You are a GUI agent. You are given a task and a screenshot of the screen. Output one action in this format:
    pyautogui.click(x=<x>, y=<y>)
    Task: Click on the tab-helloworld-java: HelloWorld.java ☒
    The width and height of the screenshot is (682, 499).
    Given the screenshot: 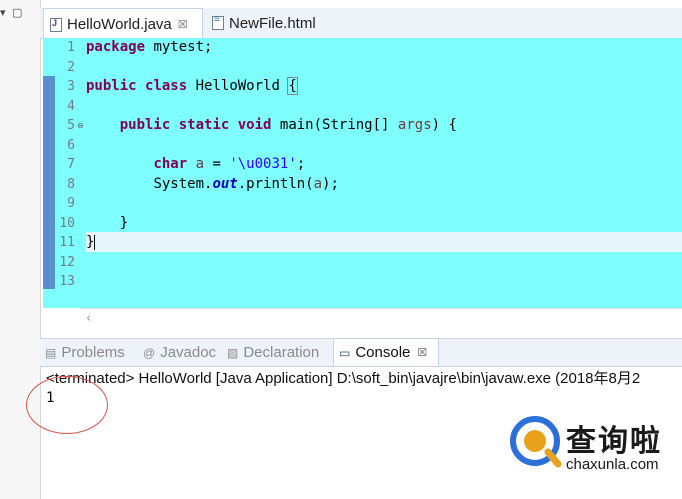 What is the action you would take?
    pyautogui.click(x=123, y=24)
    